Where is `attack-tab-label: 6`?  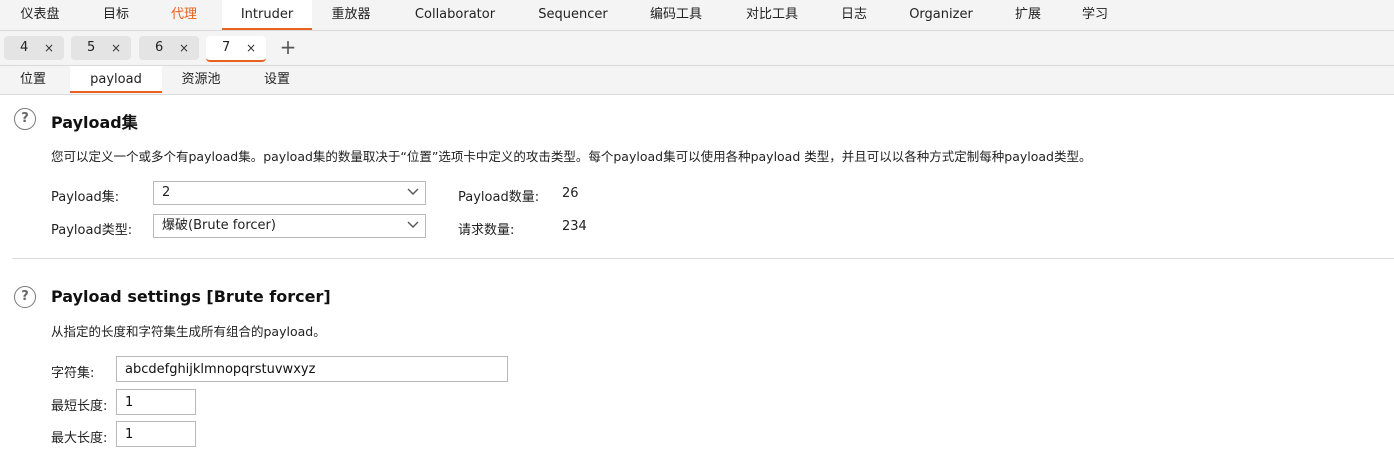 attack-tab-label: 6 is located at coordinates (159, 47).